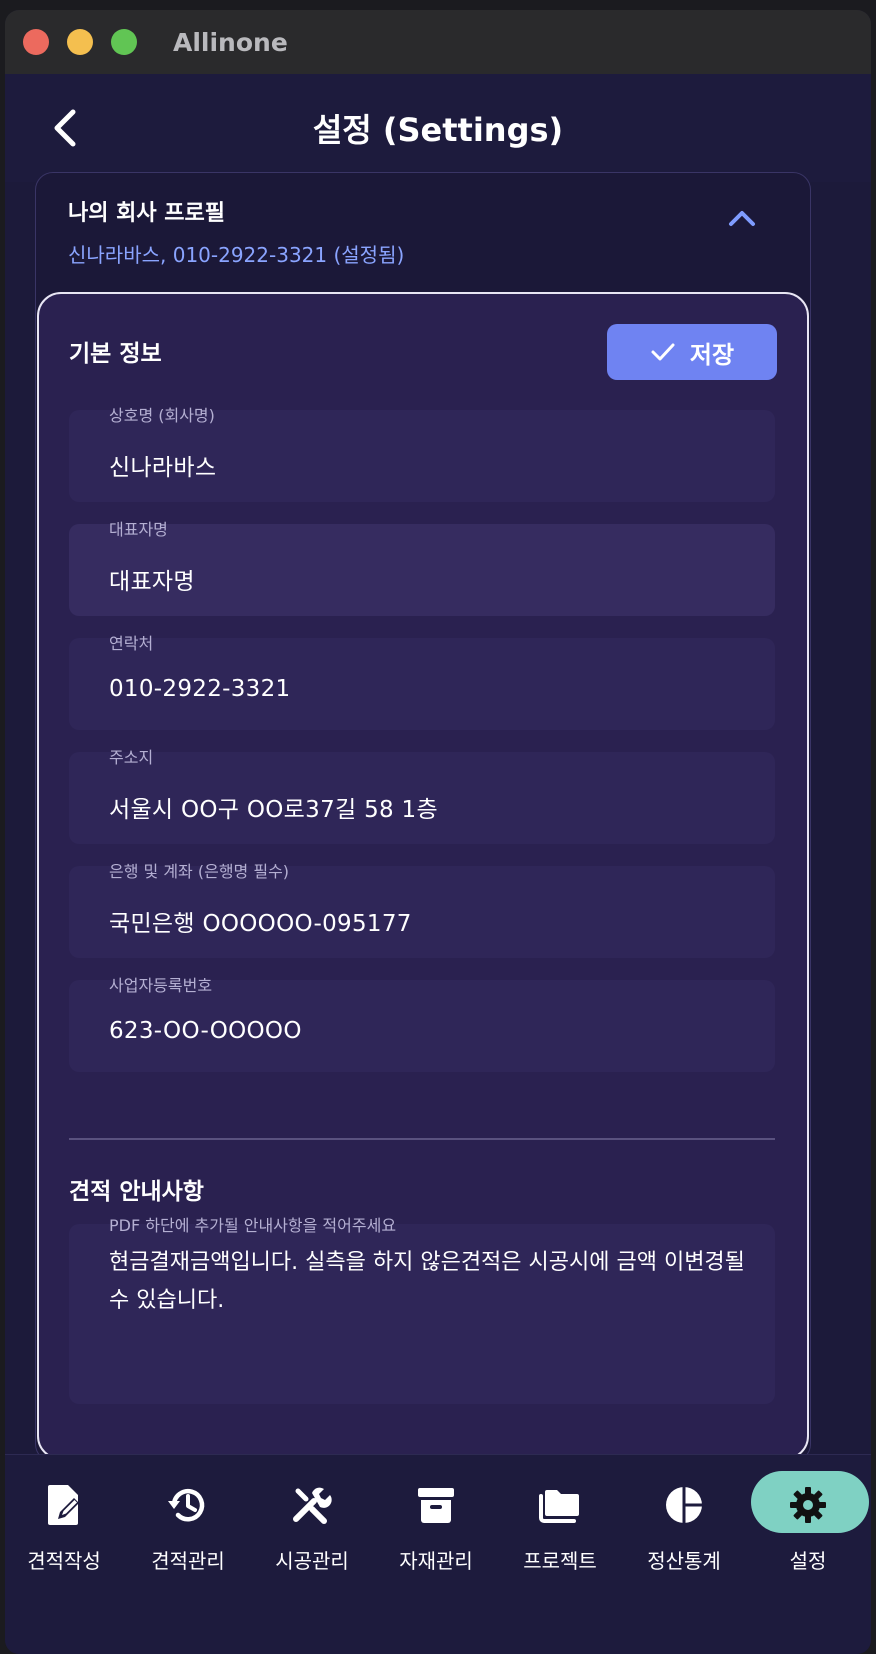  What do you see at coordinates (436, 1561) in the screenshot?
I see `nav-label-materials: 자재관리` at bounding box center [436, 1561].